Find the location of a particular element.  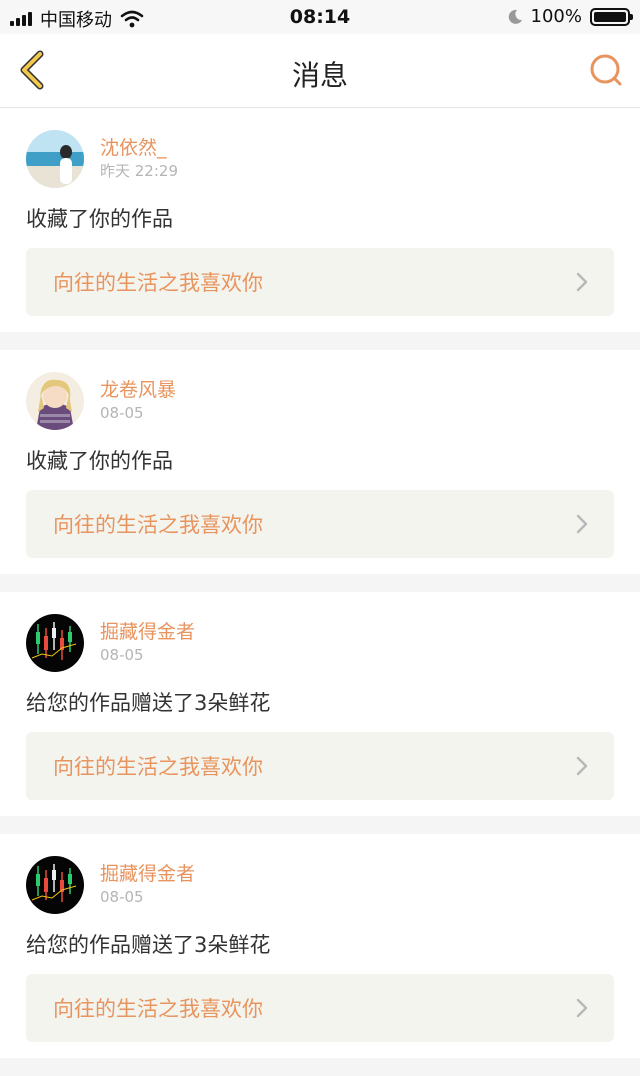

search-icon is located at coordinates (606, 70).